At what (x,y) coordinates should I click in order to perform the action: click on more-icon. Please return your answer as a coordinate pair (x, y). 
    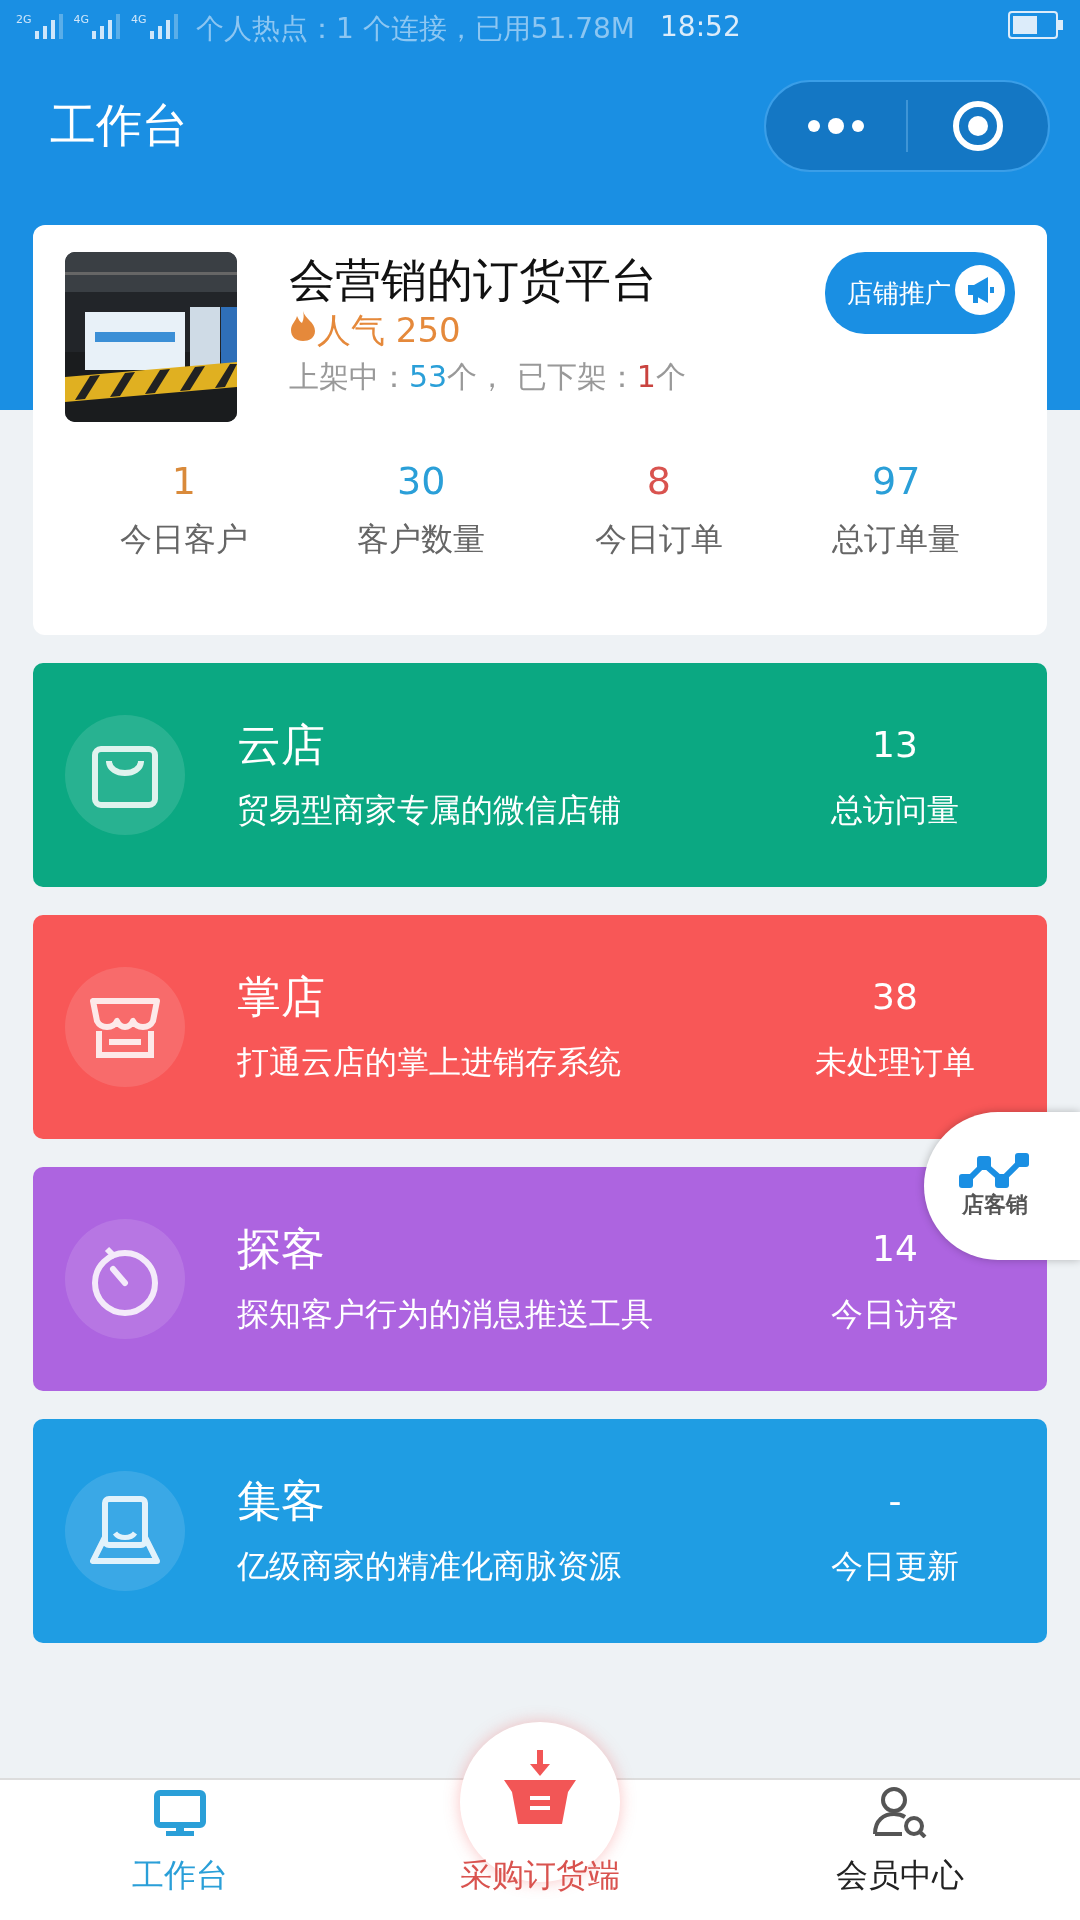
    Looking at the image, I should click on (836, 126).